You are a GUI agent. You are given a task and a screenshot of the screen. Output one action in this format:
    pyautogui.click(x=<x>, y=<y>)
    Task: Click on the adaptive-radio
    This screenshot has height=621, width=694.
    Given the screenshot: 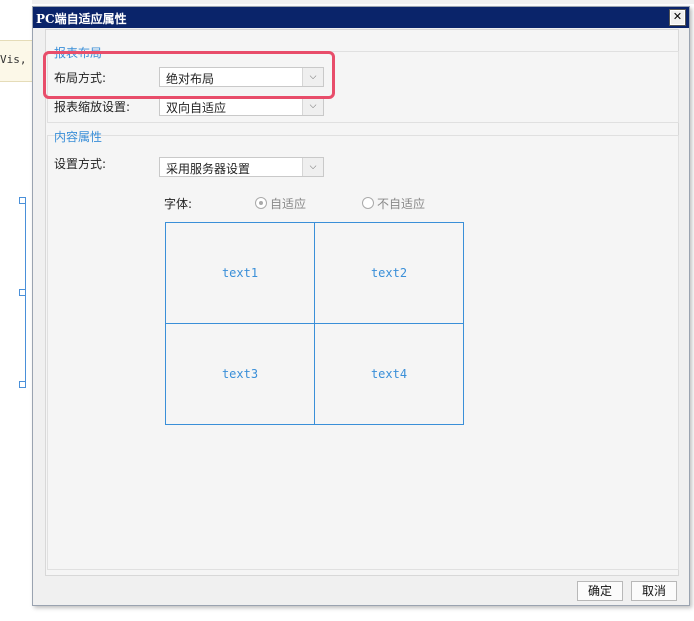 What is the action you would take?
    pyautogui.click(x=261, y=203)
    